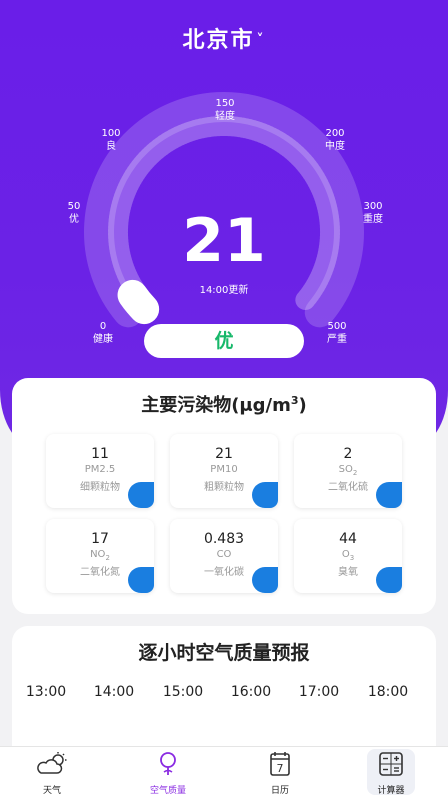 This screenshot has height=798, width=448. Describe the element at coordinates (388, 692) in the screenshot. I see `forecast-hour: 18:00` at that location.